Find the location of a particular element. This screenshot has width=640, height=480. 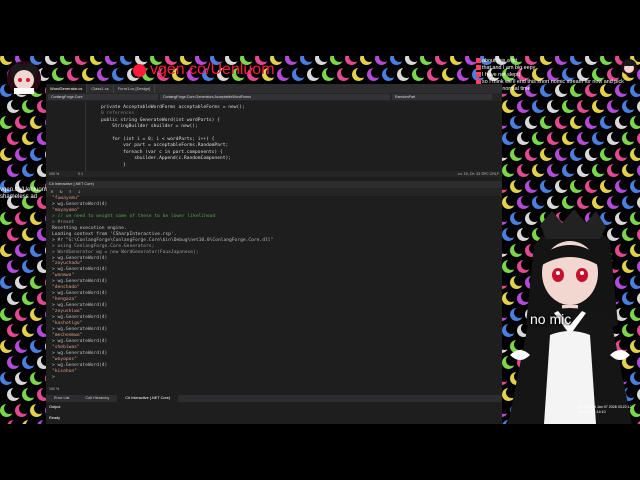

issue-indicator: 0 1 is located at coordinates (80, 174).